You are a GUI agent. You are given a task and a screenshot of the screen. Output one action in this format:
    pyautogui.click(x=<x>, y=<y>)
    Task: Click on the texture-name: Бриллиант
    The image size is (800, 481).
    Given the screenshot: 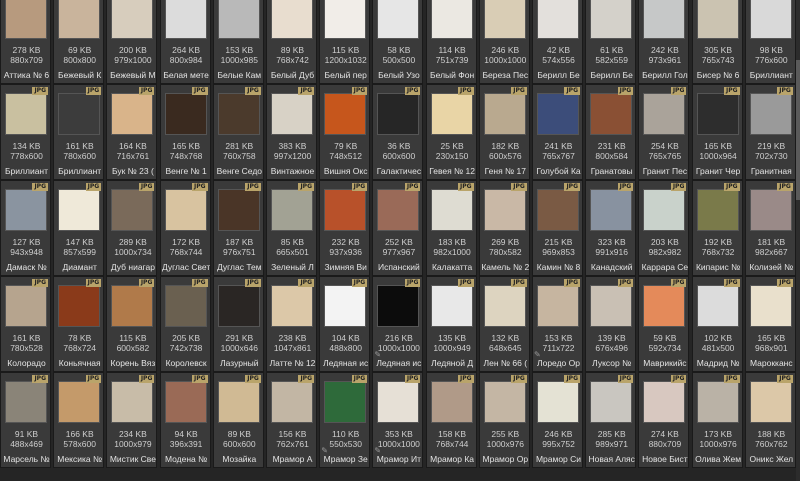 What is the action you would take?
    pyautogui.click(x=26, y=171)
    